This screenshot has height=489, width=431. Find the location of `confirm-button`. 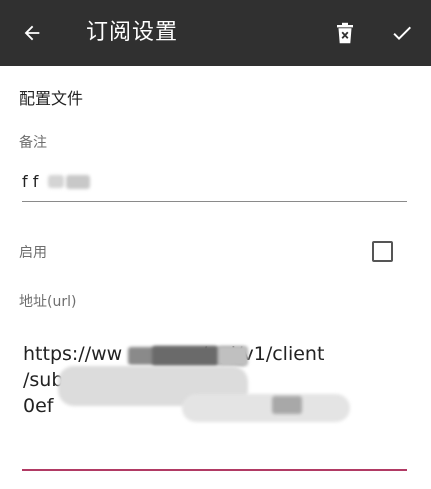

confirm-button is located at coordinates (402, 33).